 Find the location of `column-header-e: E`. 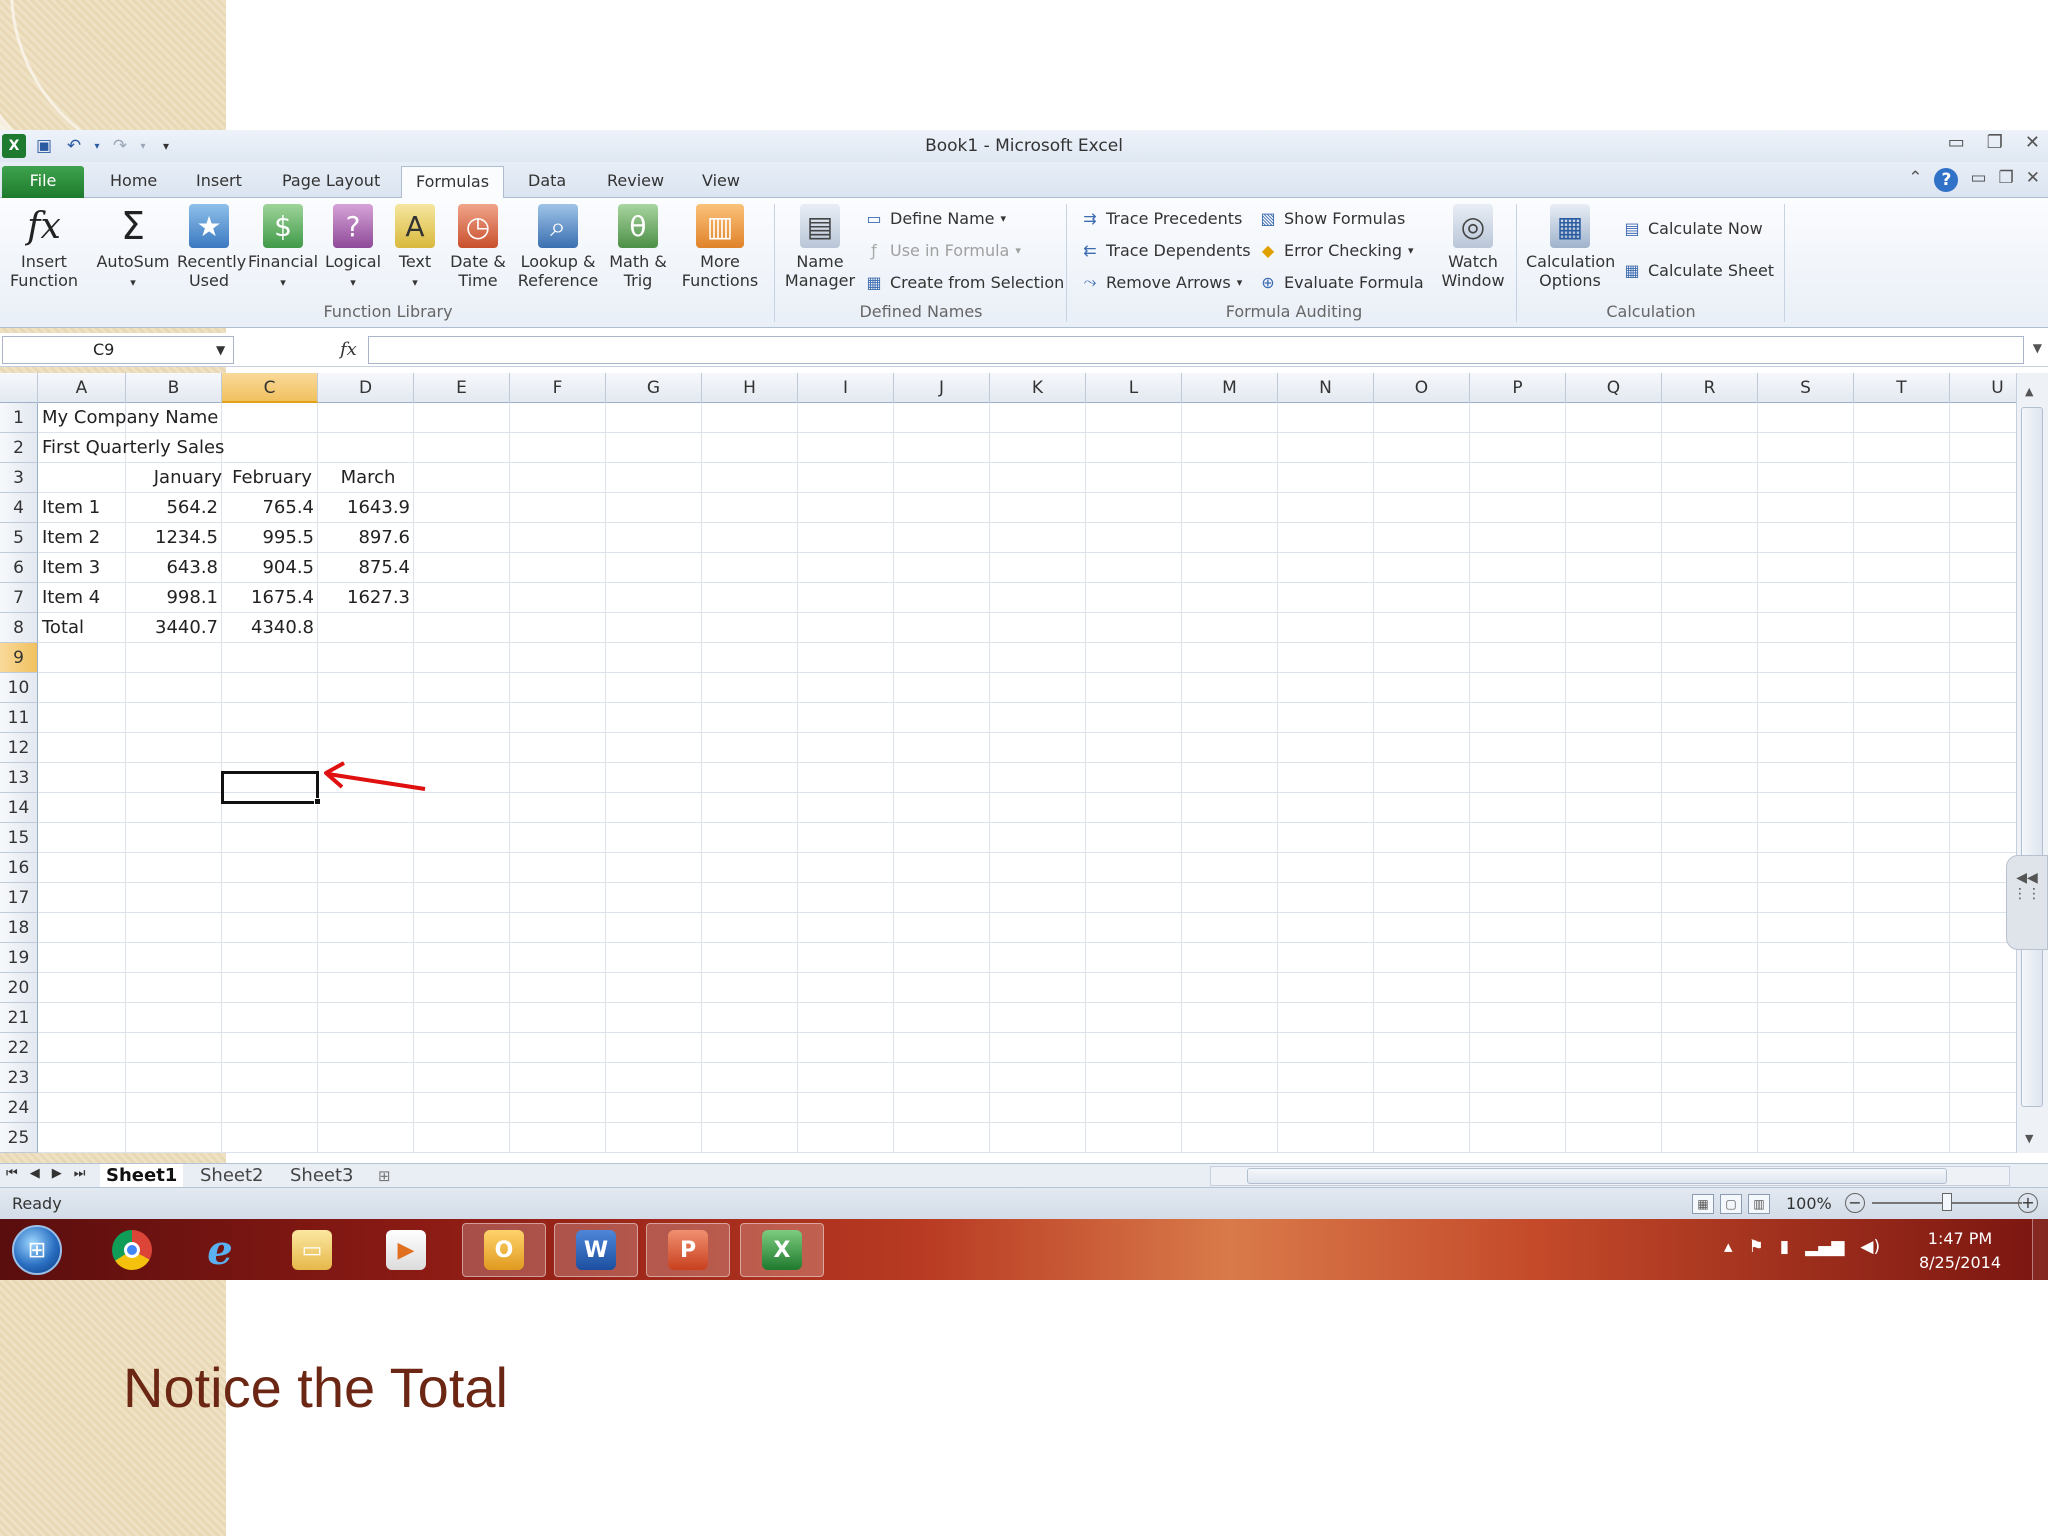

column-header-e: E is located at coordinates (462, 388).